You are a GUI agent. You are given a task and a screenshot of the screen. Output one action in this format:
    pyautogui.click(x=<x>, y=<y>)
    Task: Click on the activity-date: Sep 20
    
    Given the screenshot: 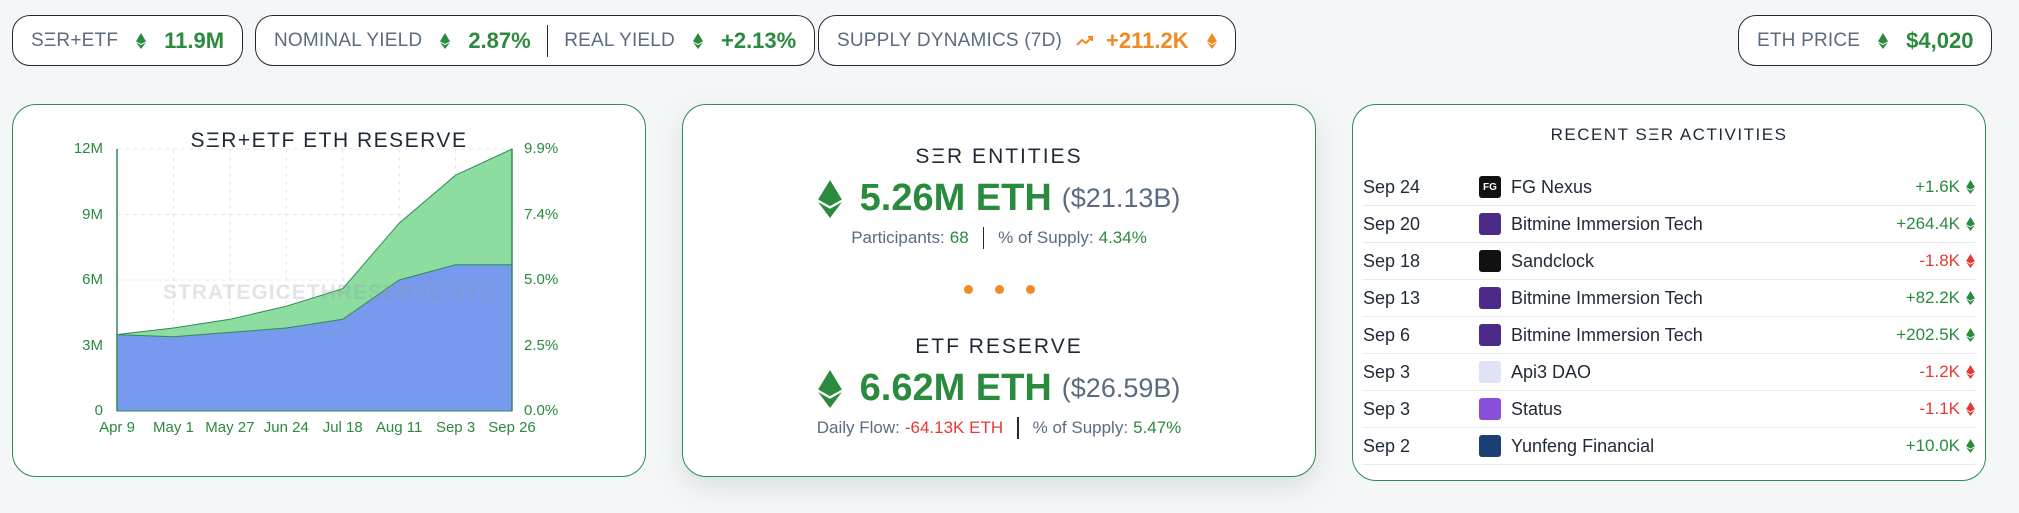 What is the action you would take?
    pyautogui.click(x=1392, y=223)
    